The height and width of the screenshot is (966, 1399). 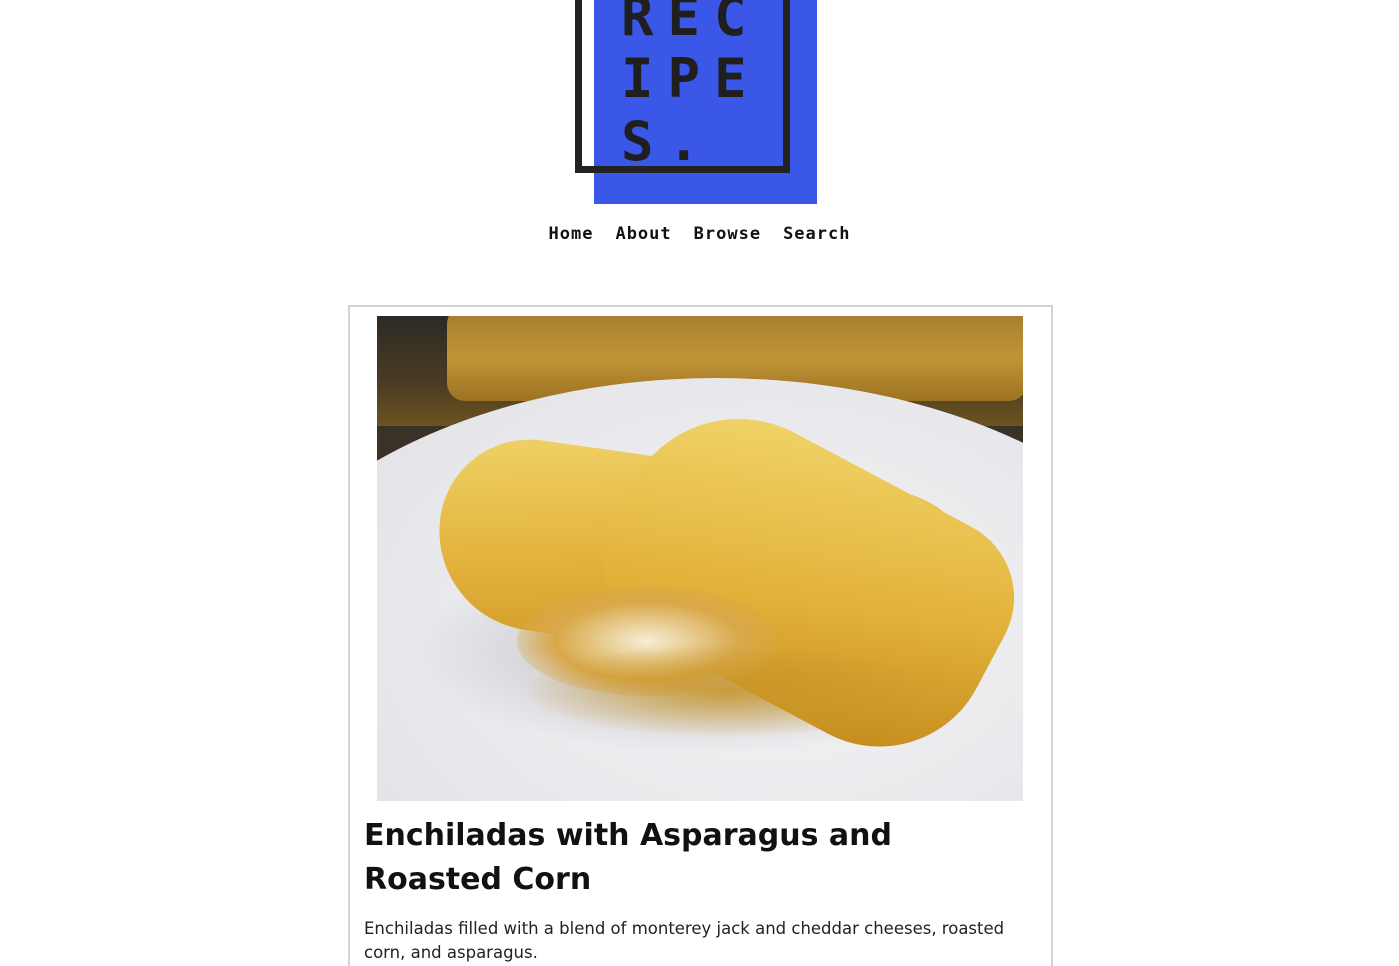 What do you see at coordinates (727, 691) in the screenshot?
I see `photo-sauce` at bounding box center [727, 691].